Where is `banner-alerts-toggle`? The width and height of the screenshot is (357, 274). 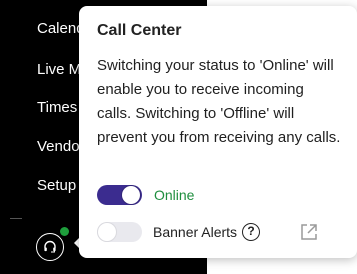 banner-alerts-toggle is located at coordinates (119, 232).